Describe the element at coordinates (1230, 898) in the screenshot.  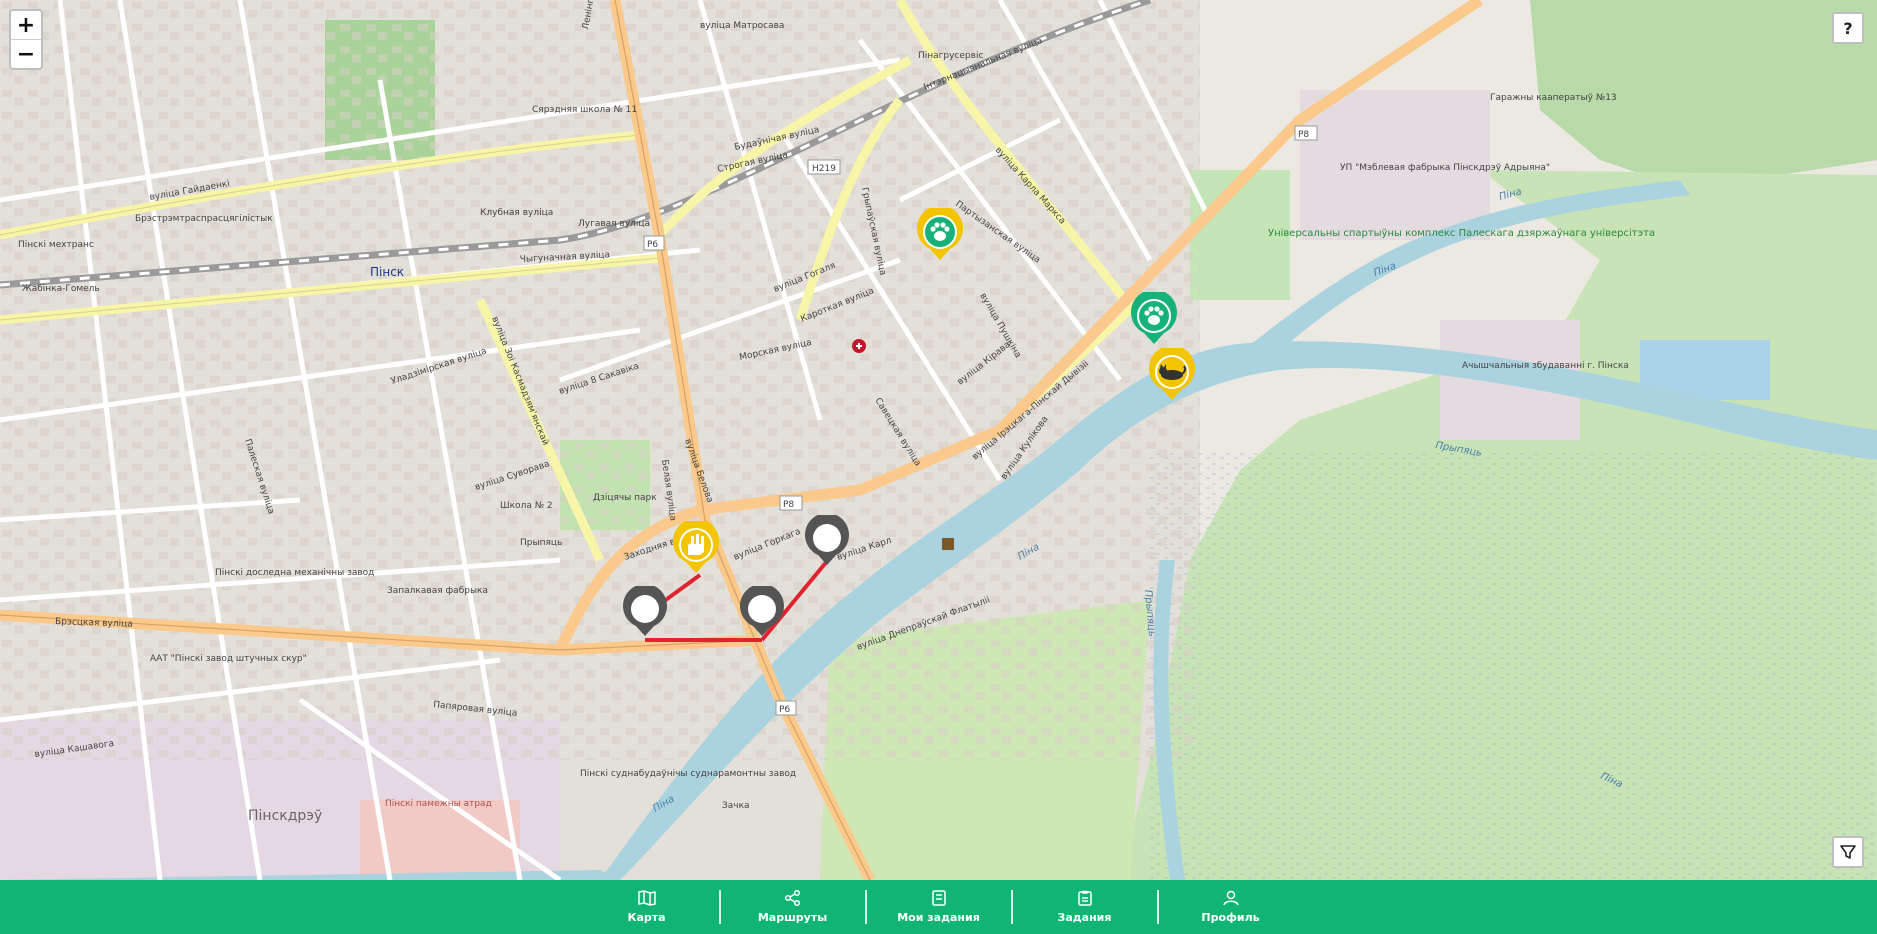
I see `user-icon` at that location.